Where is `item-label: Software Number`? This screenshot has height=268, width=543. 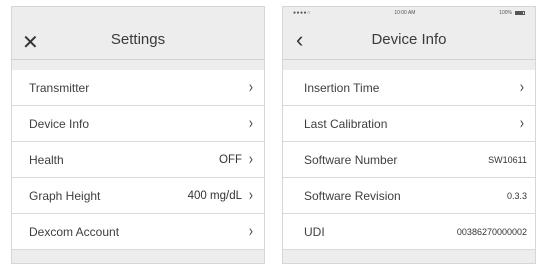
item-label: Software Number is located at coordinates (351, 159).